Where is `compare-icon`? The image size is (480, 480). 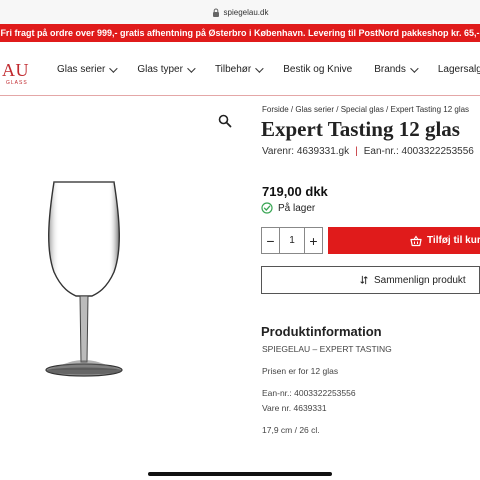 compare-icon is located at coordinates (364, 280).